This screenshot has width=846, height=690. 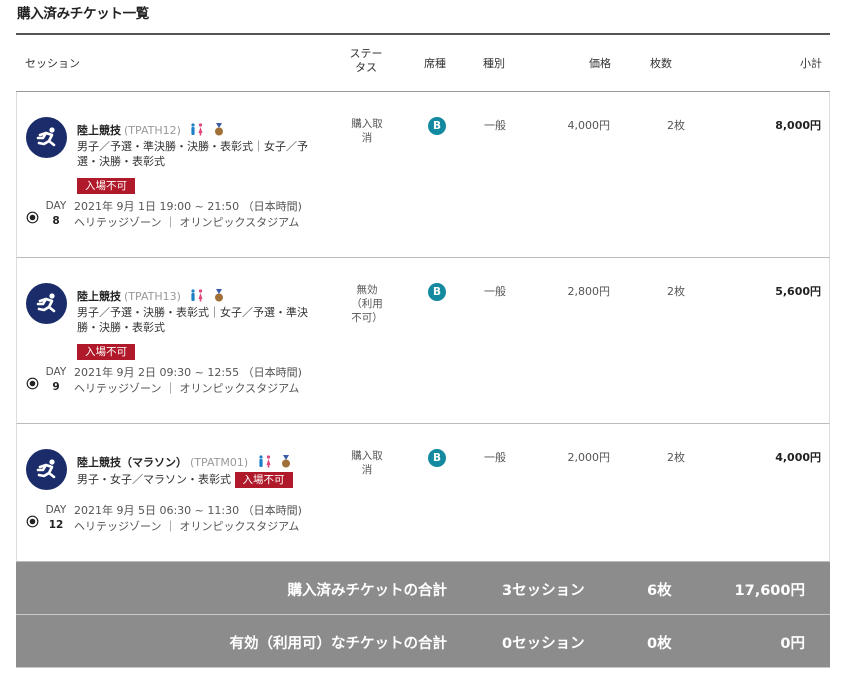 I want to click on session-datetime: 2021年 9月 5日 06:30 ~ 11:30 （日本時間), so click(x=188, y=510).